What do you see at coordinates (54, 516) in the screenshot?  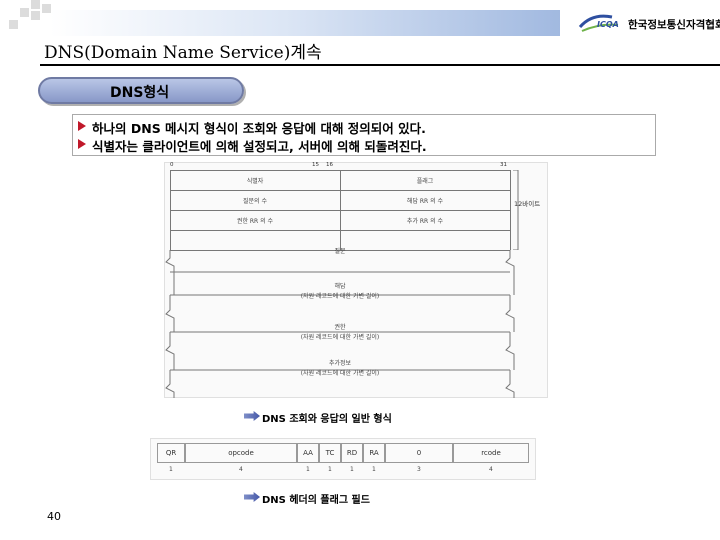 I see `page-number: 40` at bounding box center [54, 516].